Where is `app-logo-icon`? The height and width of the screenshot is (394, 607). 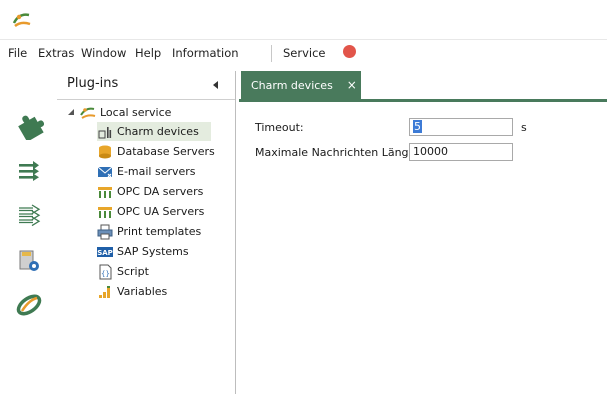
app-logo-icon is located at coordinates (21, 20).